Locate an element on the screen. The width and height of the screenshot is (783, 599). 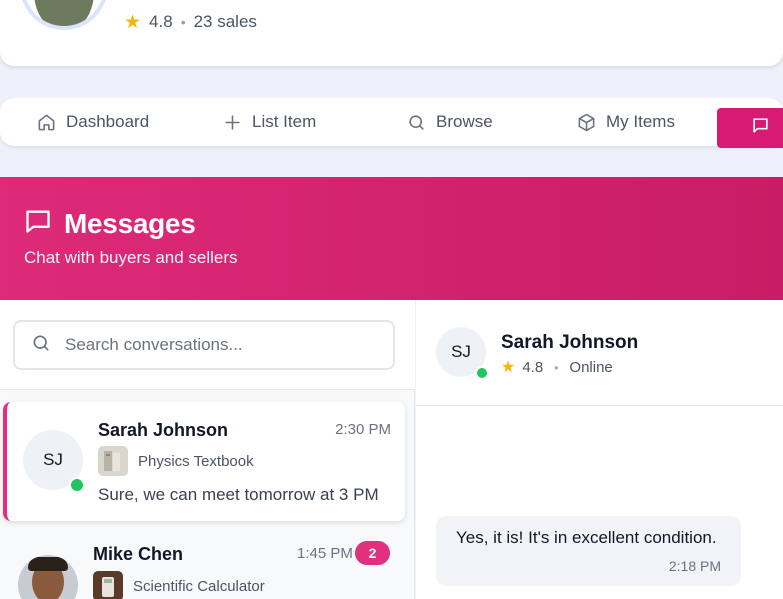
profile-sales-count: 23 sales is located at coordinates (225, 21).